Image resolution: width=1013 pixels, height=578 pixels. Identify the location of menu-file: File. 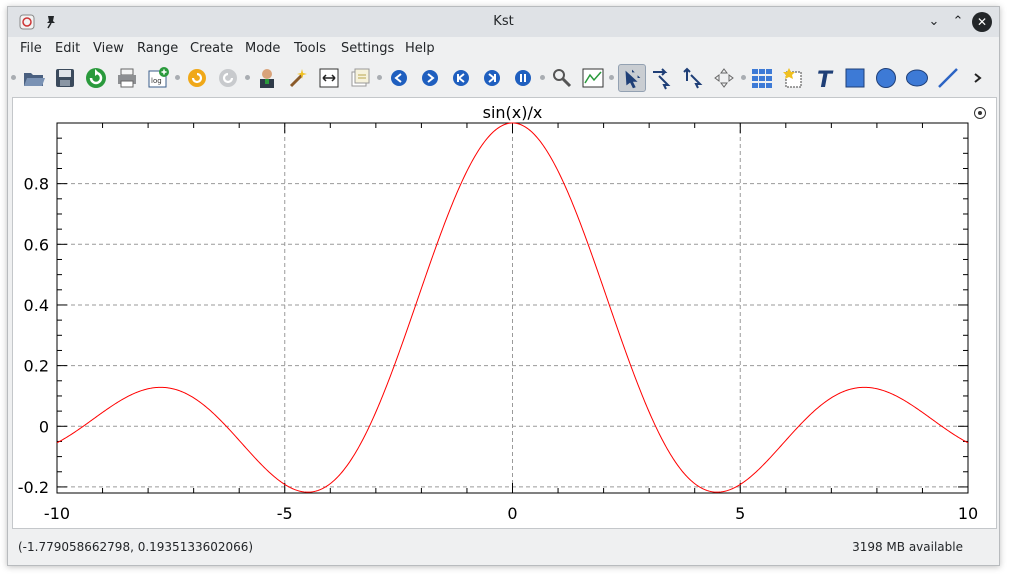
(31, 48).